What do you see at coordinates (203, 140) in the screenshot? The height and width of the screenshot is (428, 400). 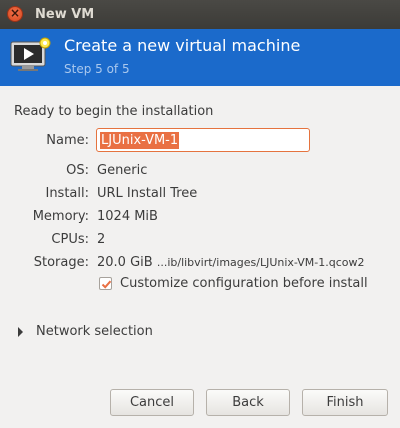 I see `name-input: LJUnix-VM-1` at bounding box center [203, 140].